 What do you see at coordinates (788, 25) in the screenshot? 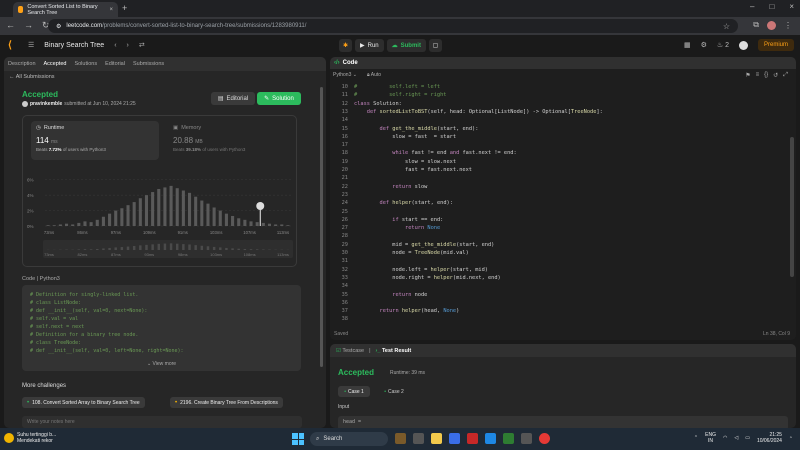
I see `menu-kebab-icon: ⋮` at bounding box center [788, 25].